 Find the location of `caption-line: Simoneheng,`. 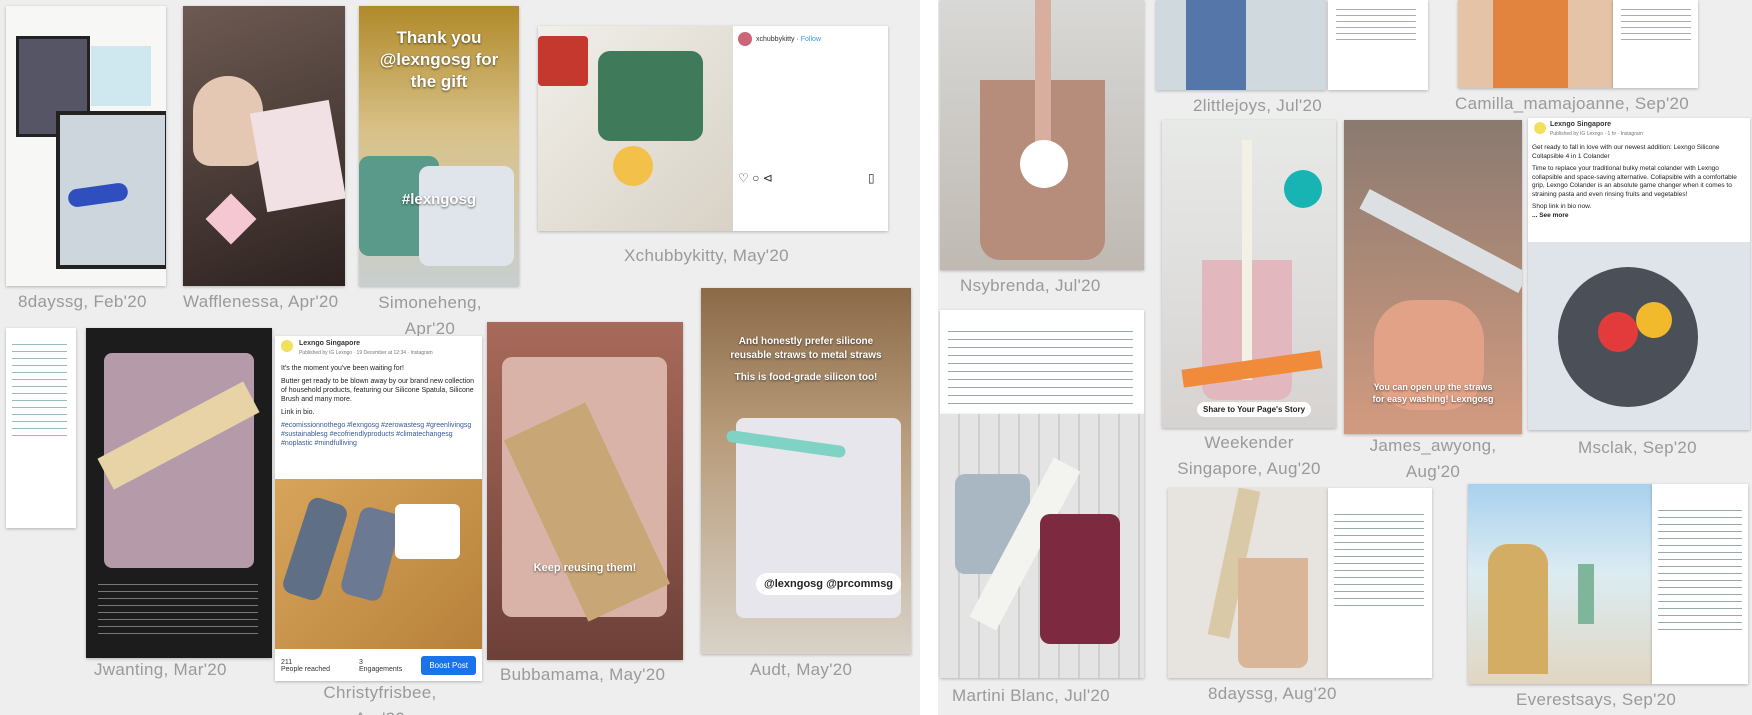

caption-line: Simoneheng, is located at coordinates (430, 302).